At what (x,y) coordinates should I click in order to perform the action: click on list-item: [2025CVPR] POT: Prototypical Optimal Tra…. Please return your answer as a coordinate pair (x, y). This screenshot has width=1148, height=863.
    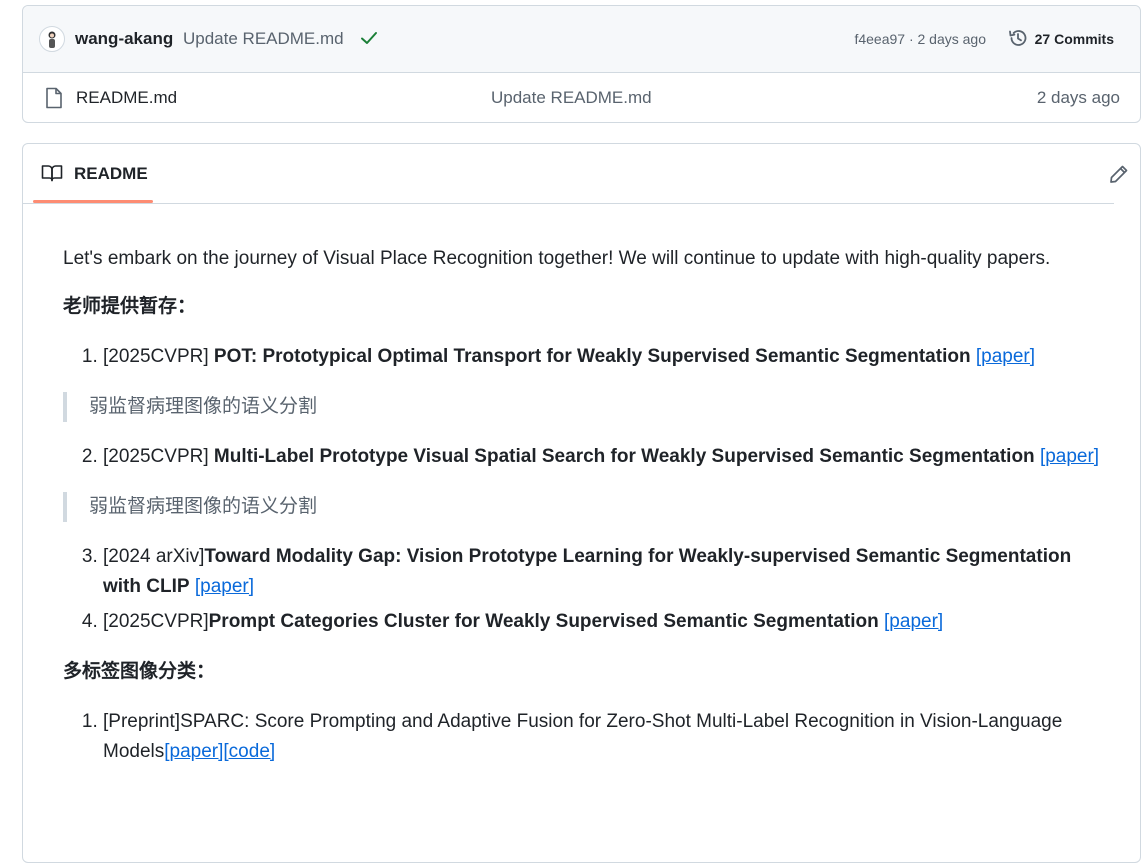
    Looking at the image, I should click on (601, 357).